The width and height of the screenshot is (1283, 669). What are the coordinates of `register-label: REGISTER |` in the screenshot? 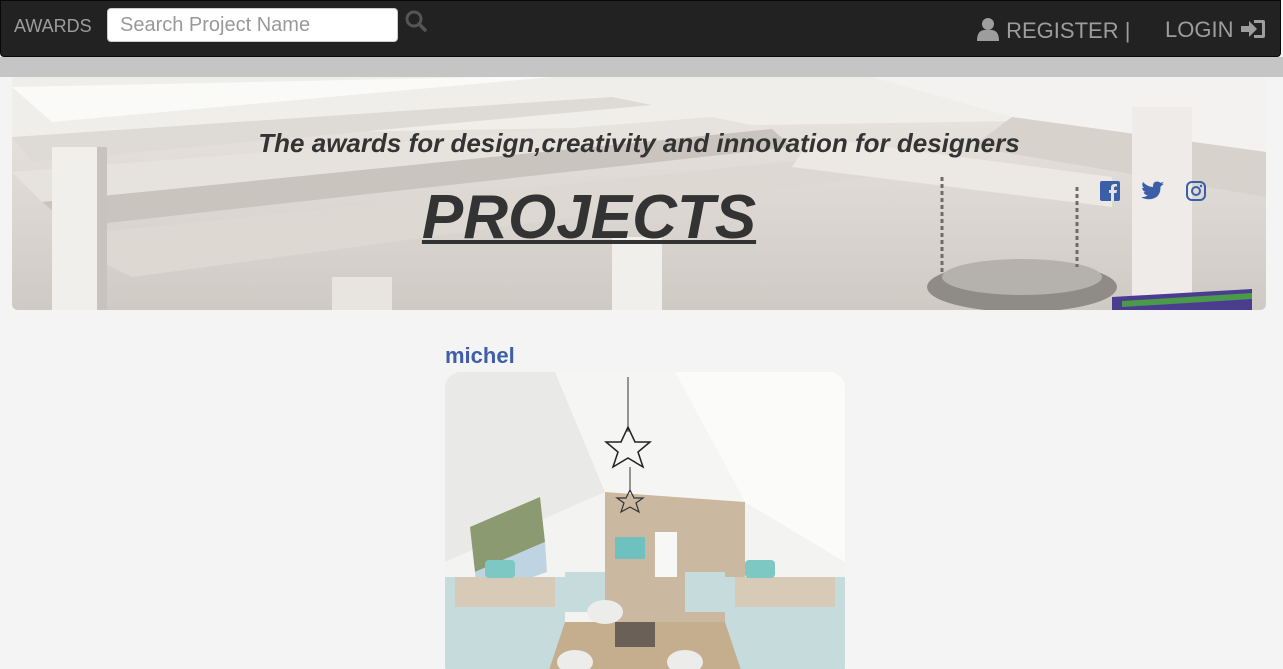 It's located at (1068, 30).